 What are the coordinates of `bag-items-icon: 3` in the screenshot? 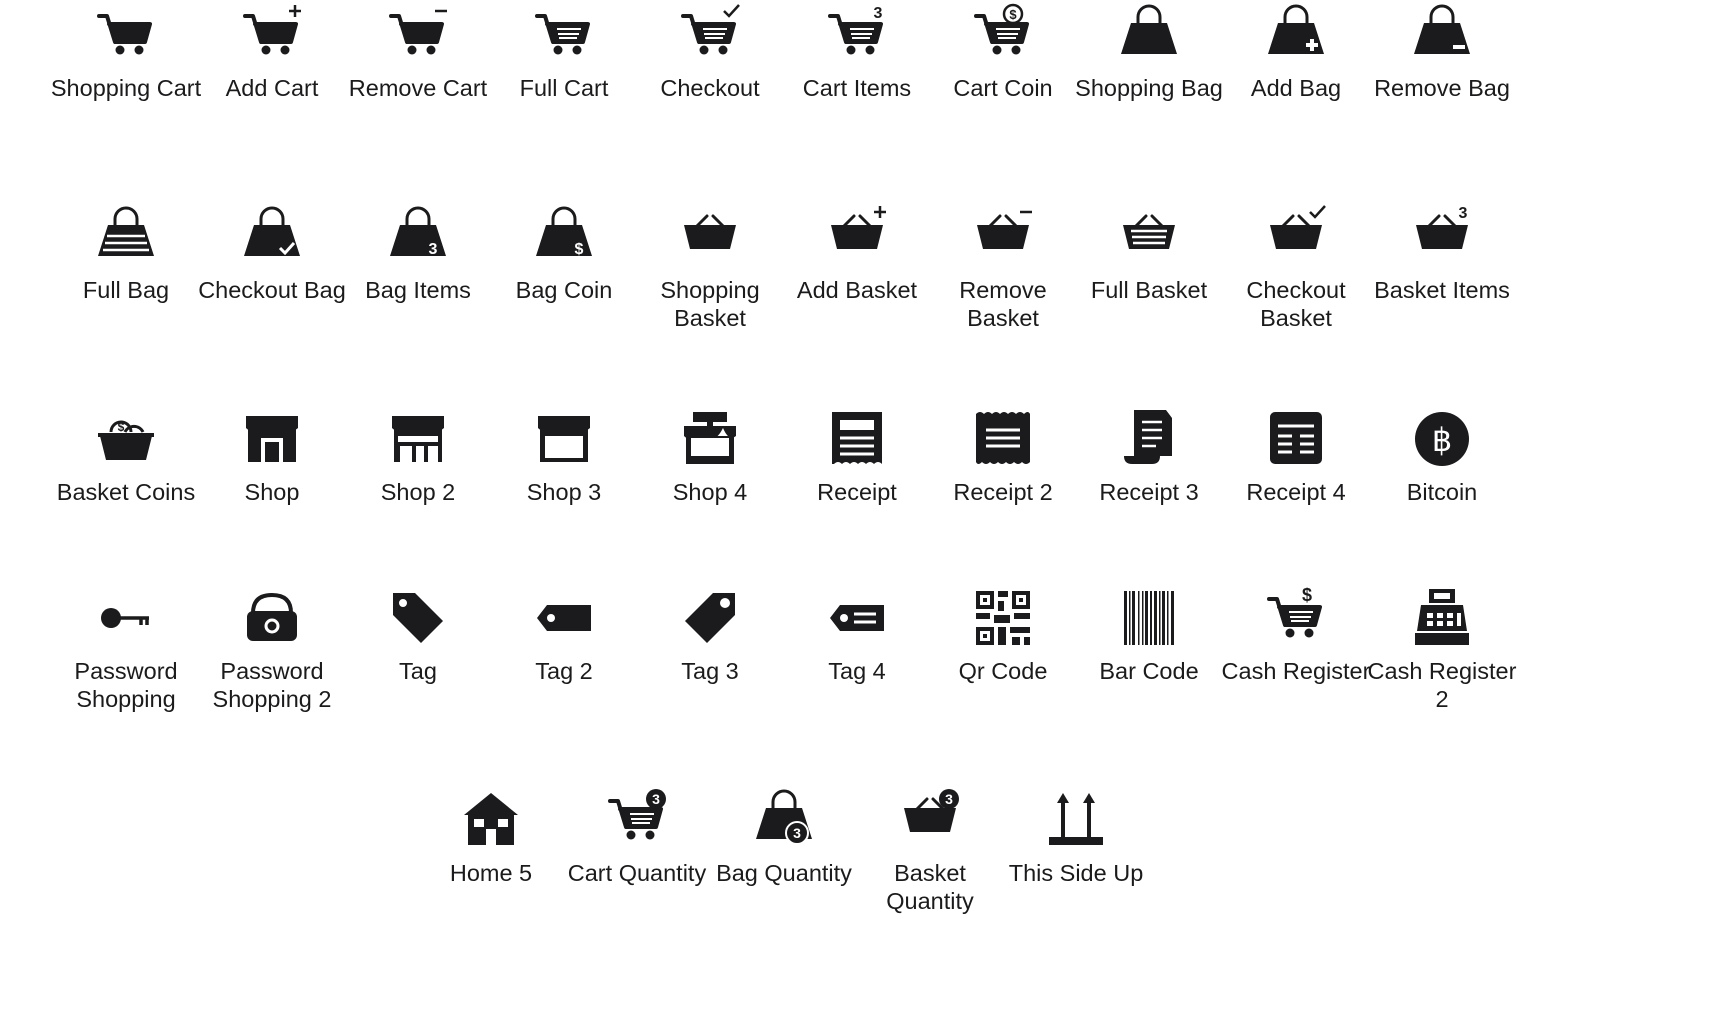 It's located at (418, 232).